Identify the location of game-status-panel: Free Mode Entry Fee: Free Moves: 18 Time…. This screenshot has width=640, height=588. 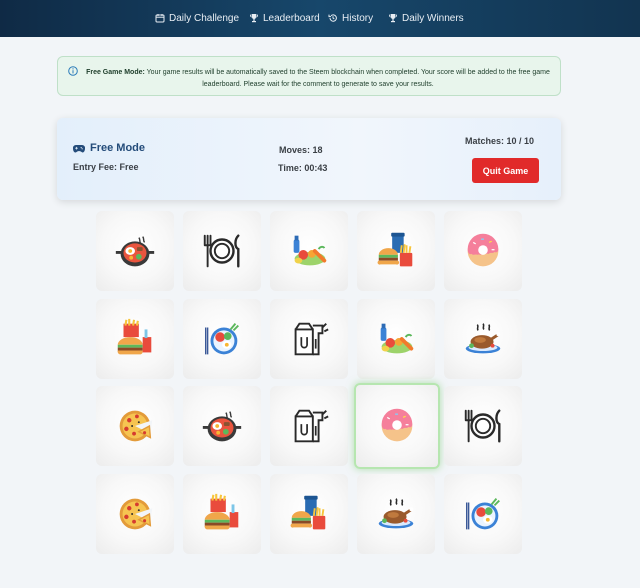
(309, 159).